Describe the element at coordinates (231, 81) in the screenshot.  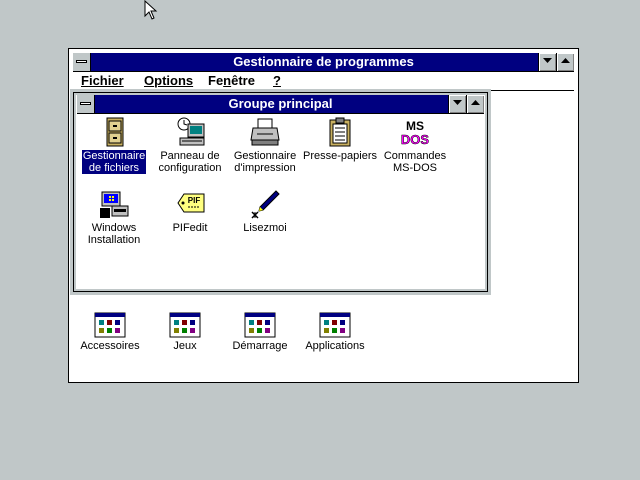
I see `menu-fenetre: Fenêtre` at that location.